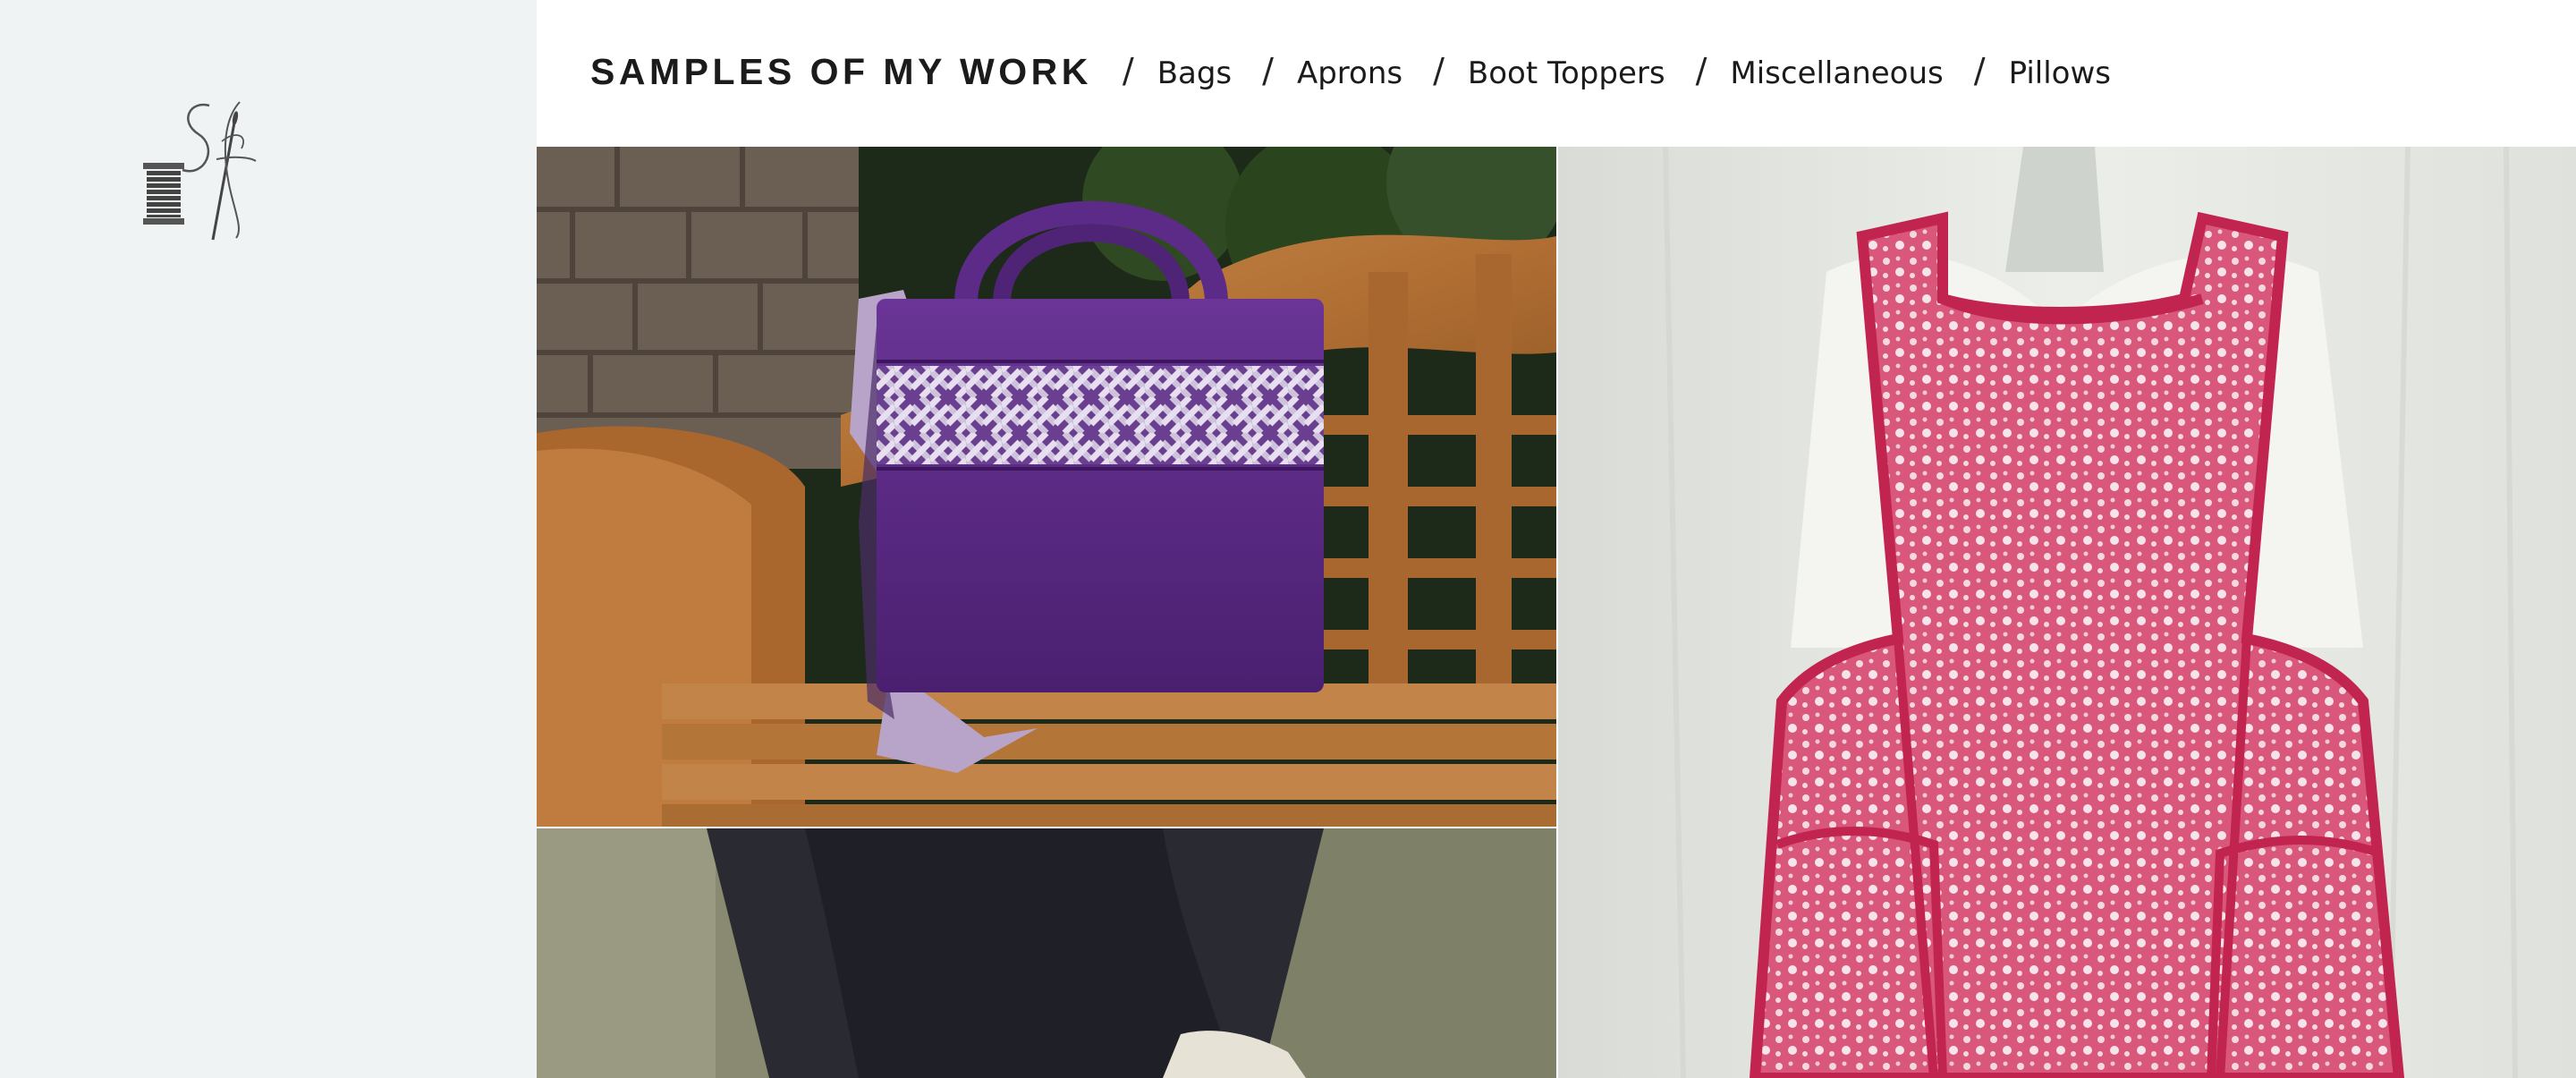 This screenshot has width=2576, height=1078. Describe the element at coordinates (1836, 73) in the screenshot. I see `nav-link-miscellaneous: Miscellaneous` at that location.